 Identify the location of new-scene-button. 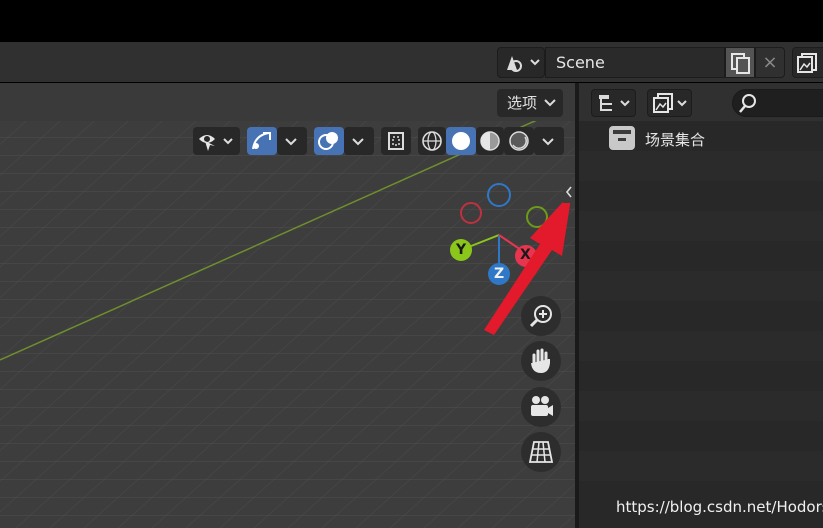
(740, 62).